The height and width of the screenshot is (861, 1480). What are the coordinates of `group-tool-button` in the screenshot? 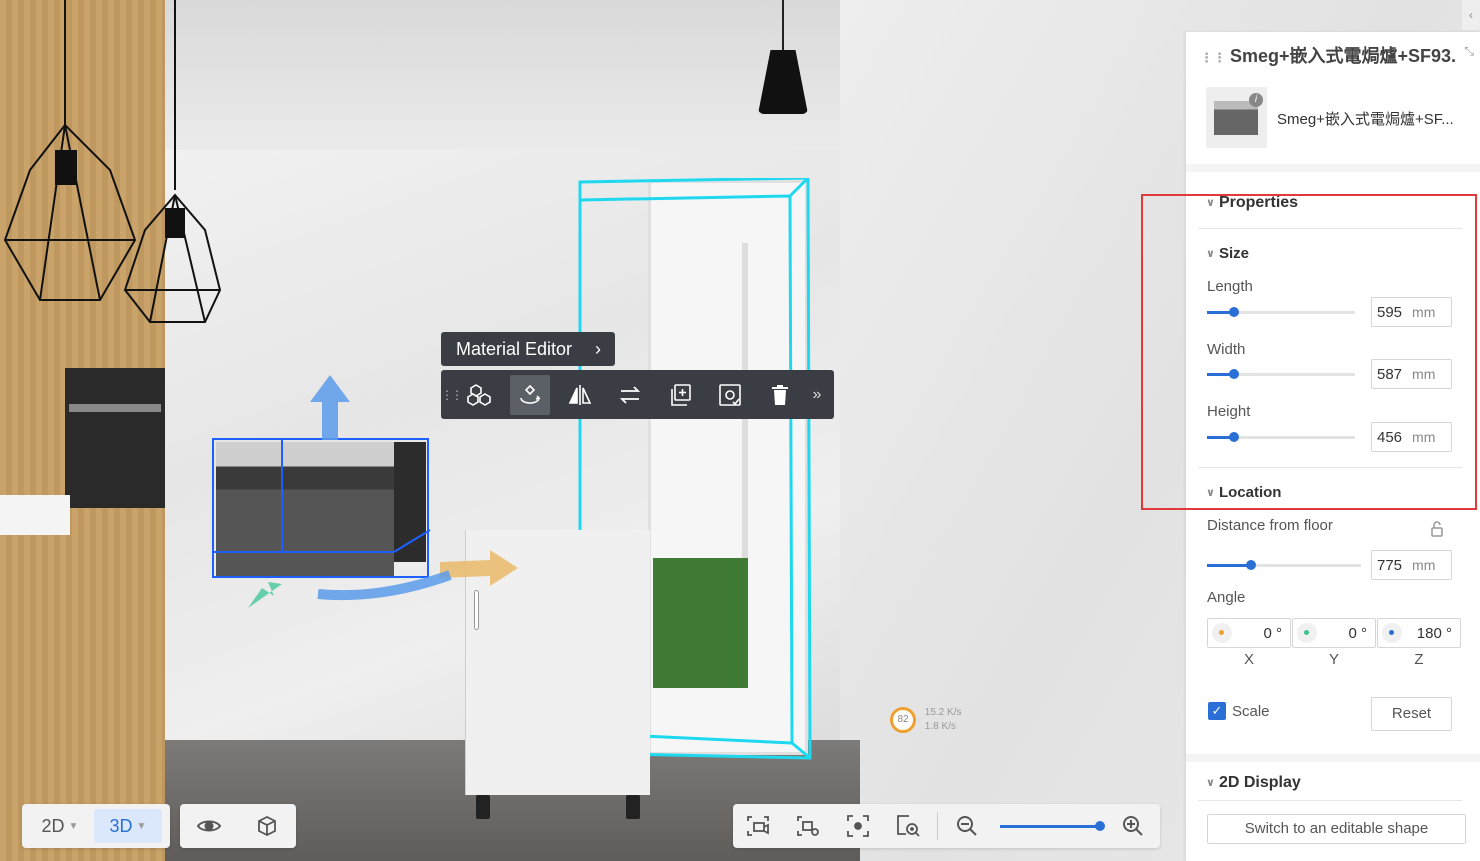 It's located at (480, 395).